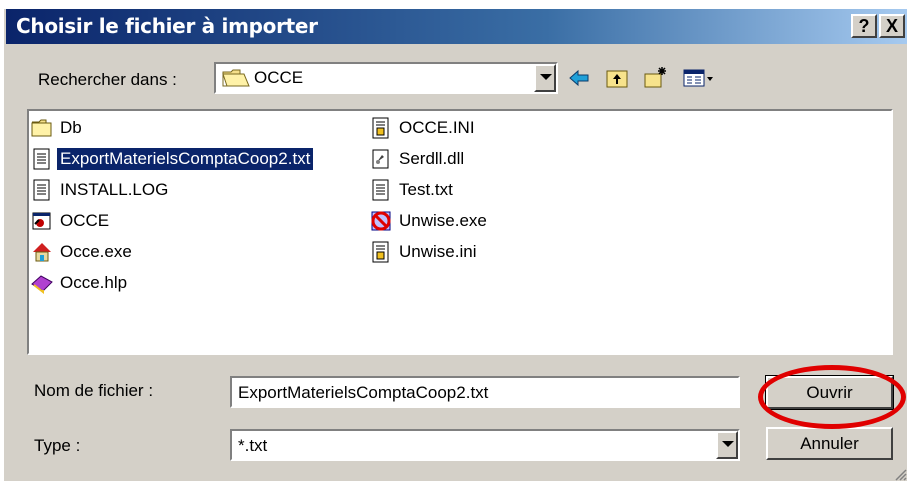 The image size is (907, 486). I want to click on file-name: Unwise.exe, so click(443, 220).